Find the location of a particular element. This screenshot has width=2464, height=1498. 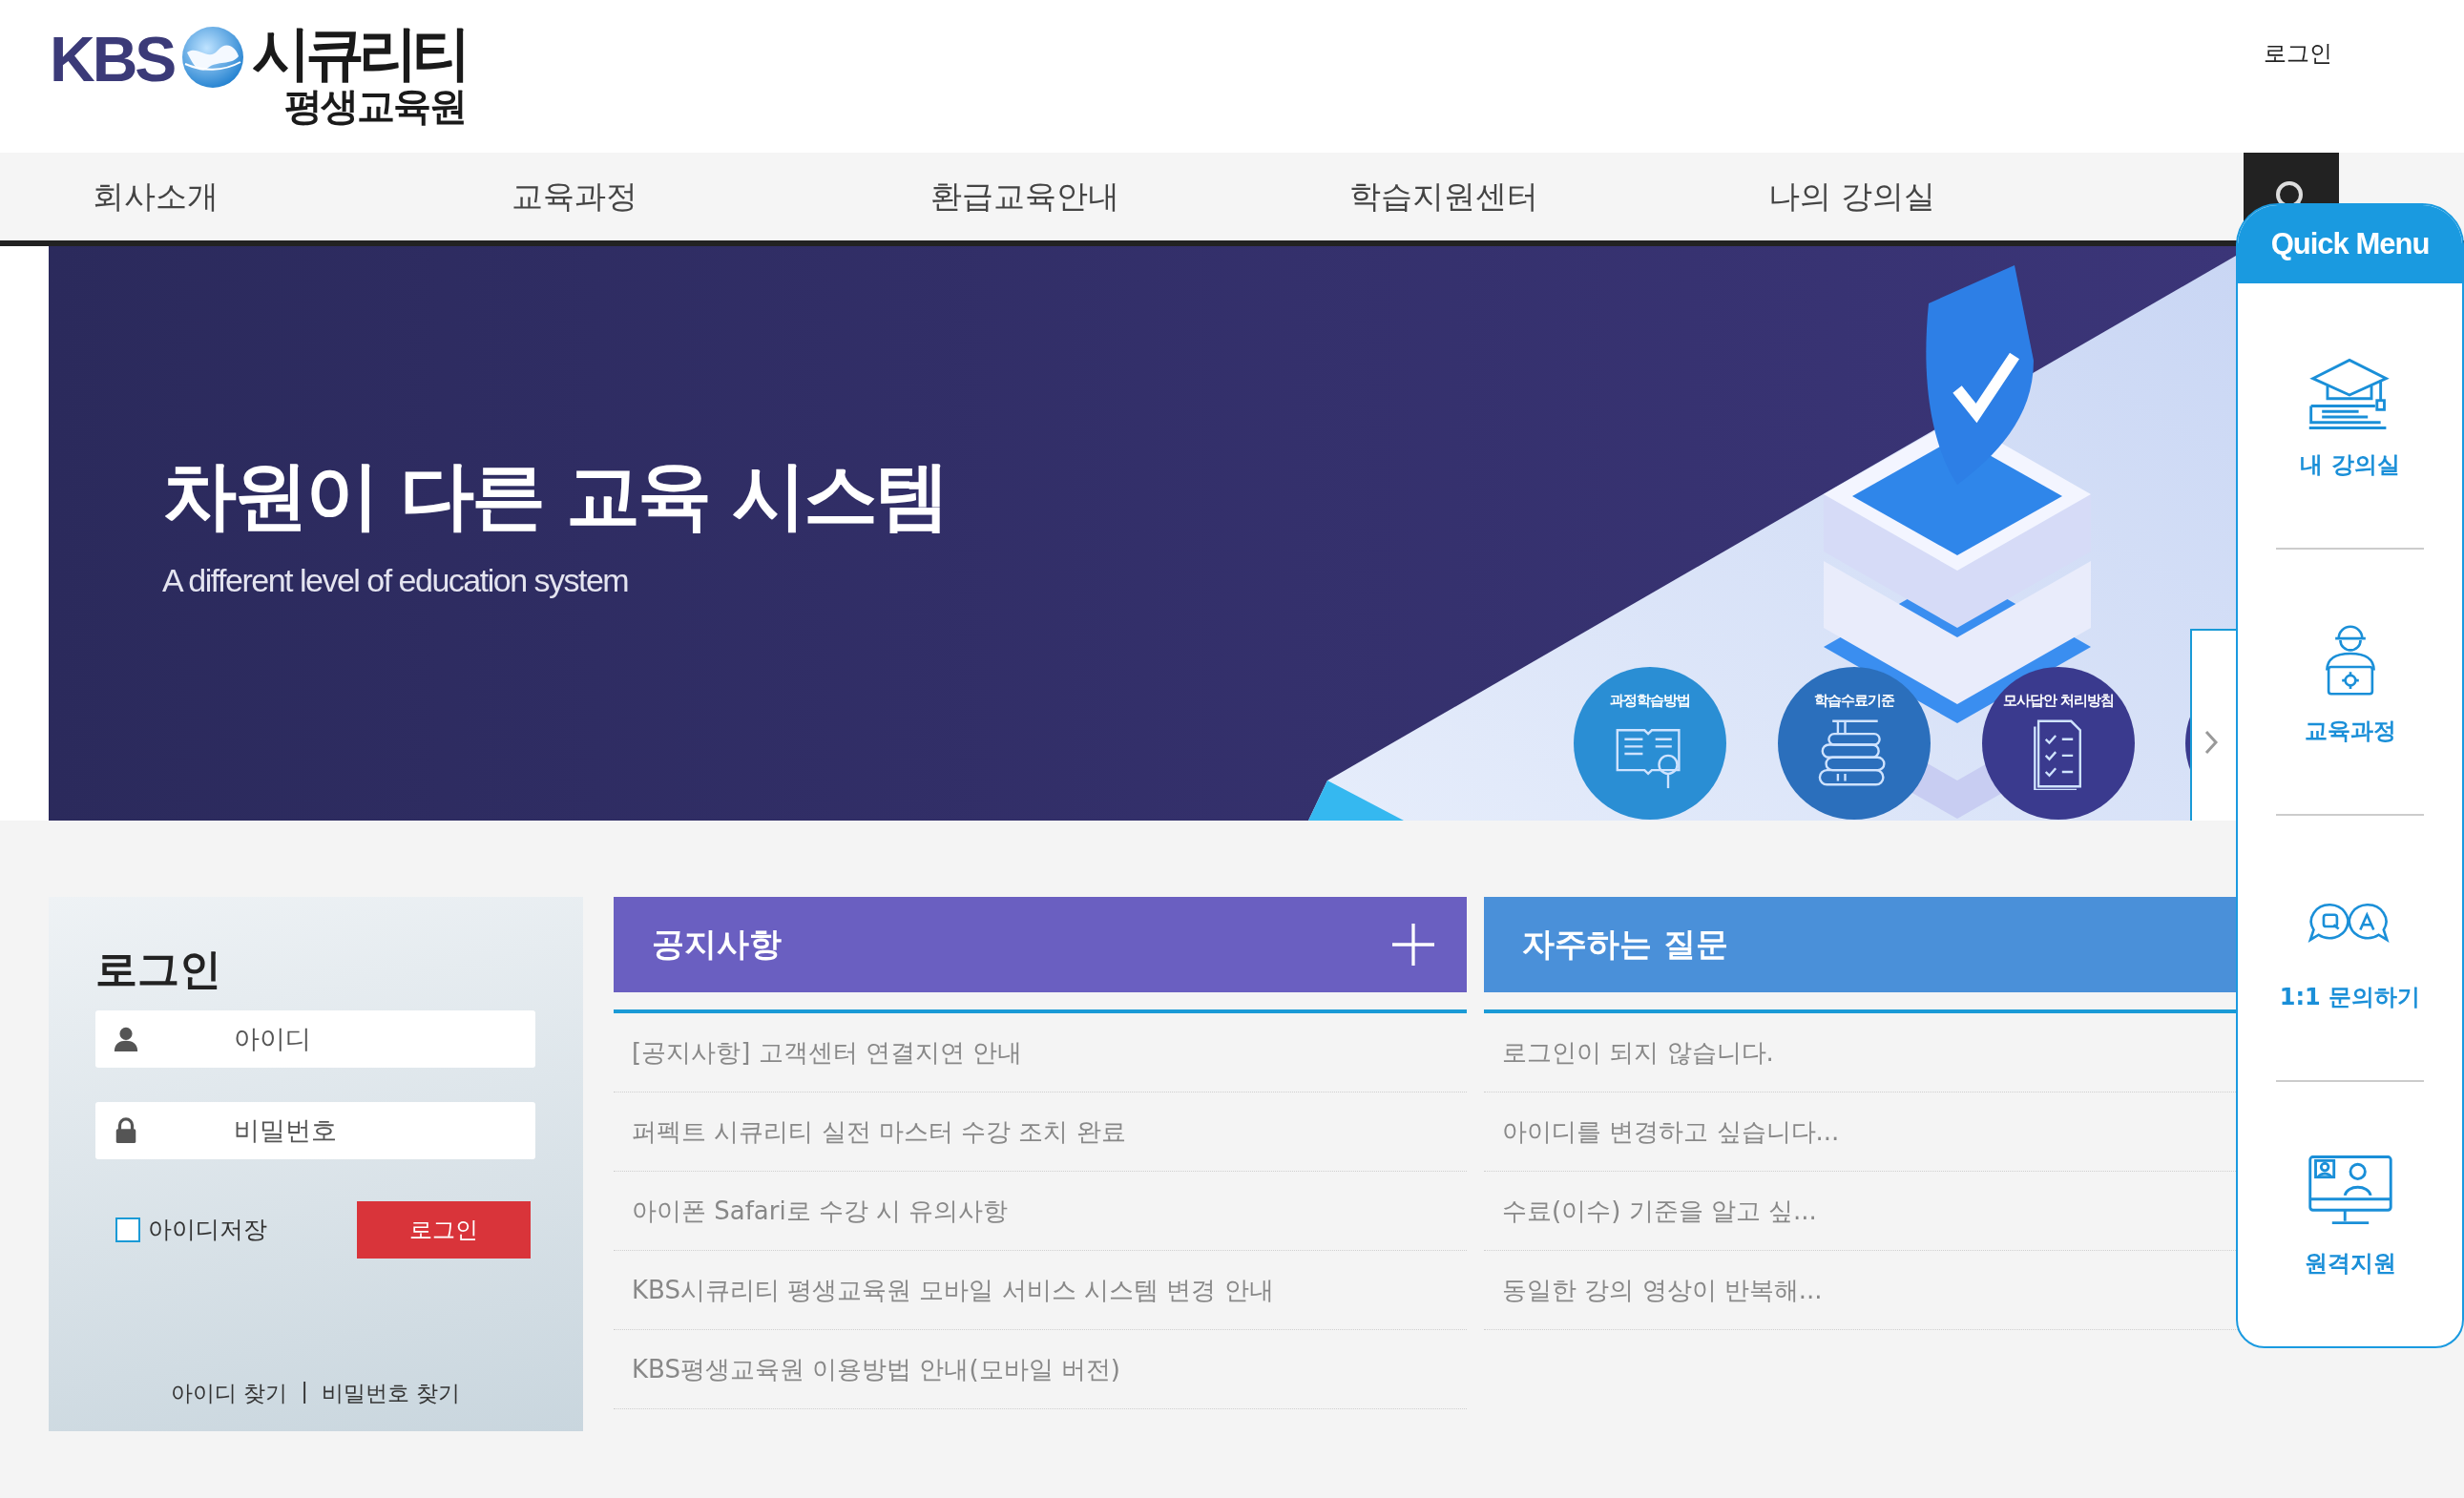

notice-title: 공지사항 is located at coordinates (717, 944).